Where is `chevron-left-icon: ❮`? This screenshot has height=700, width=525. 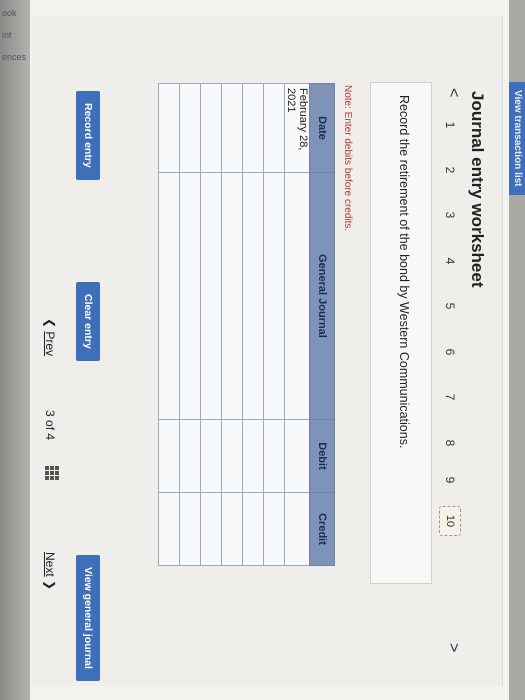
chevron-left-icon: ❮ is located at coordinates (50, 323).